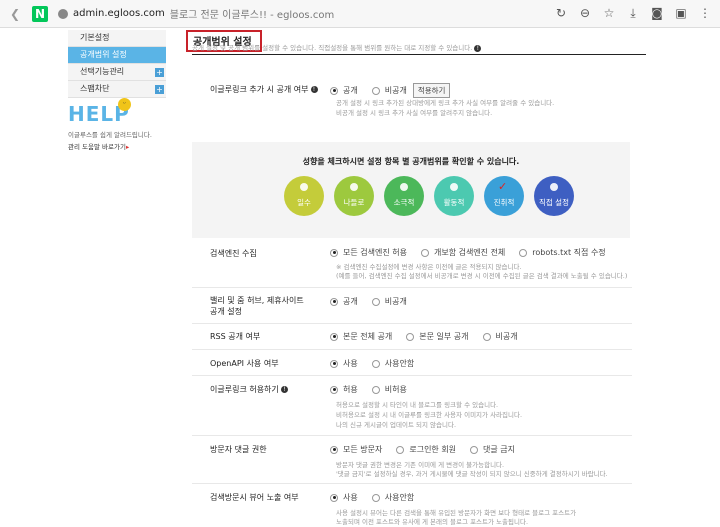 The image size is (720, 527). I want to click on sidebar: 기본설정 공개범위 설정 선택기능관리 + 스팸차단 +, so click(117, 64).